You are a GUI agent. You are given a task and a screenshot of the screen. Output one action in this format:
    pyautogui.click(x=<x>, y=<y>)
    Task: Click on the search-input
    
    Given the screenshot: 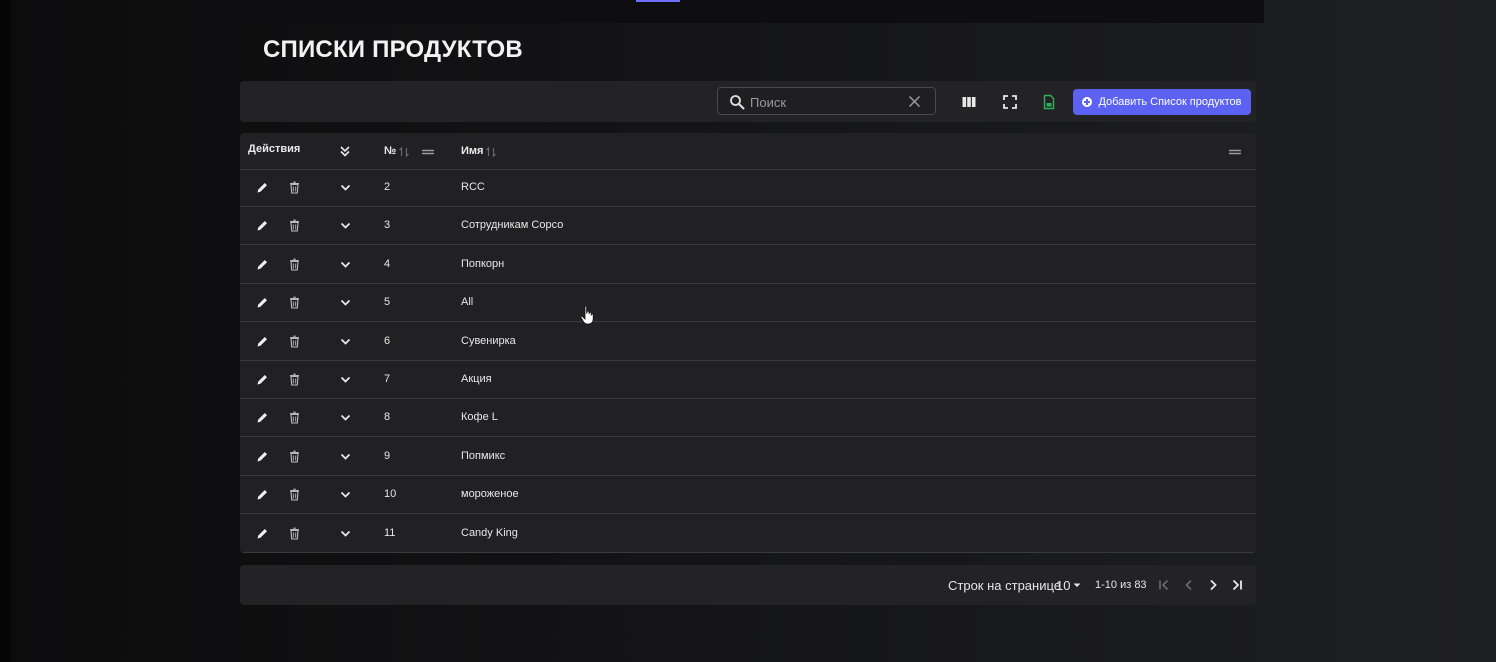 What is the action you would take?
    pyautogui.click(x=825, y=102)
    